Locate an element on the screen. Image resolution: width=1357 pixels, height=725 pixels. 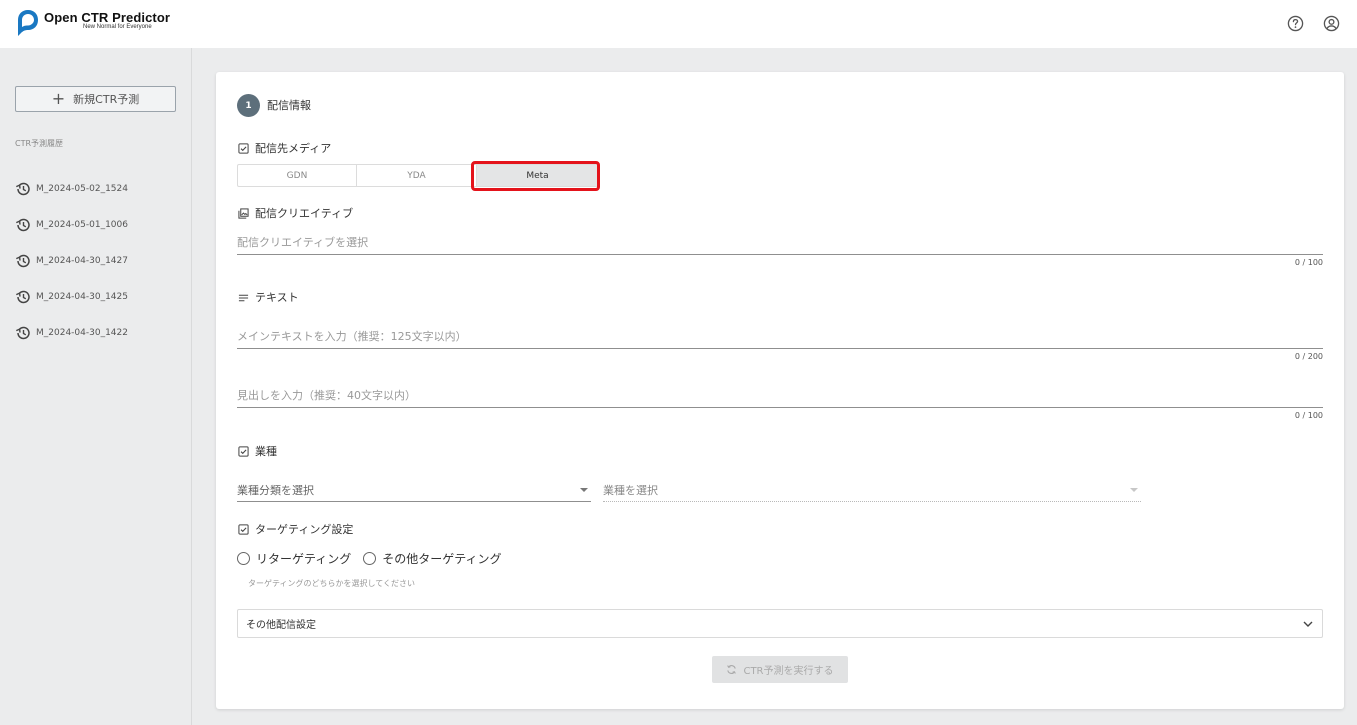
industry-category-select: 業種分類を選択 is located at coordinates (414, 490).